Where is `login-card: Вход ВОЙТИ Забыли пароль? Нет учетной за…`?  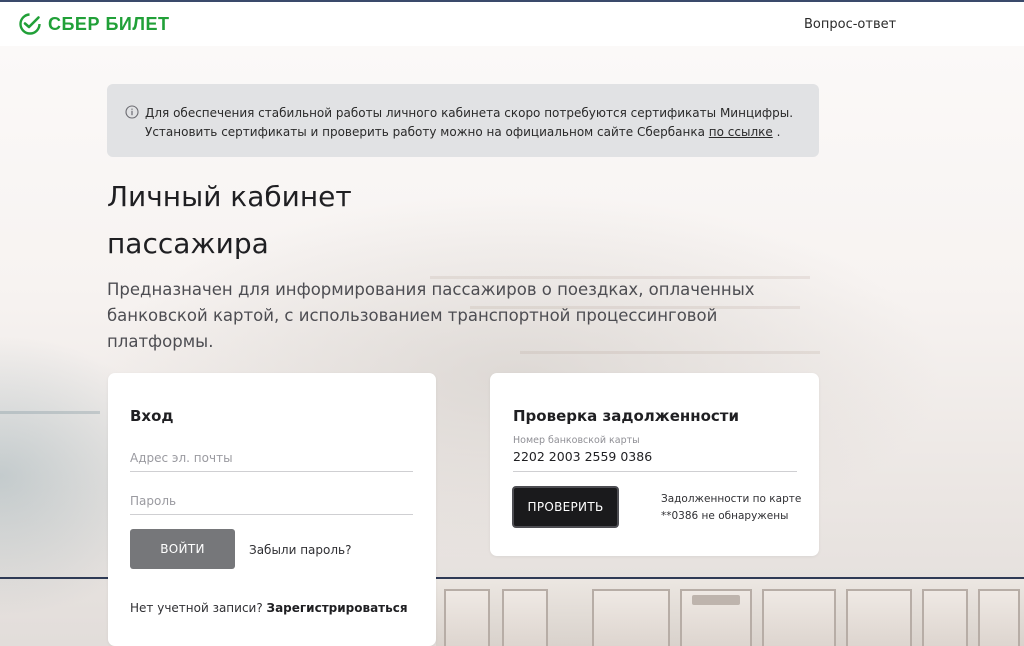
login-card: Вход ВОЙТИ Забыли пароль? Нет учетной за… is located at coordinates (272, 509).